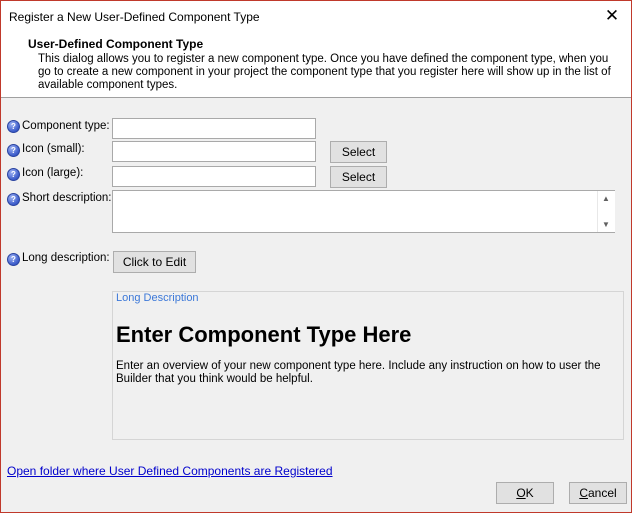  I want to click on cancel-button: Cancel, so click(598, 493).